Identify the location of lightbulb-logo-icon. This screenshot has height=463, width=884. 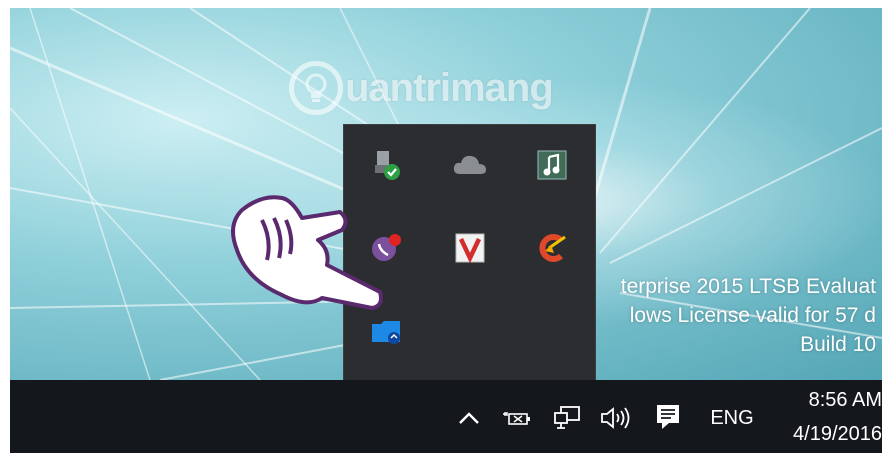
(316, 88).